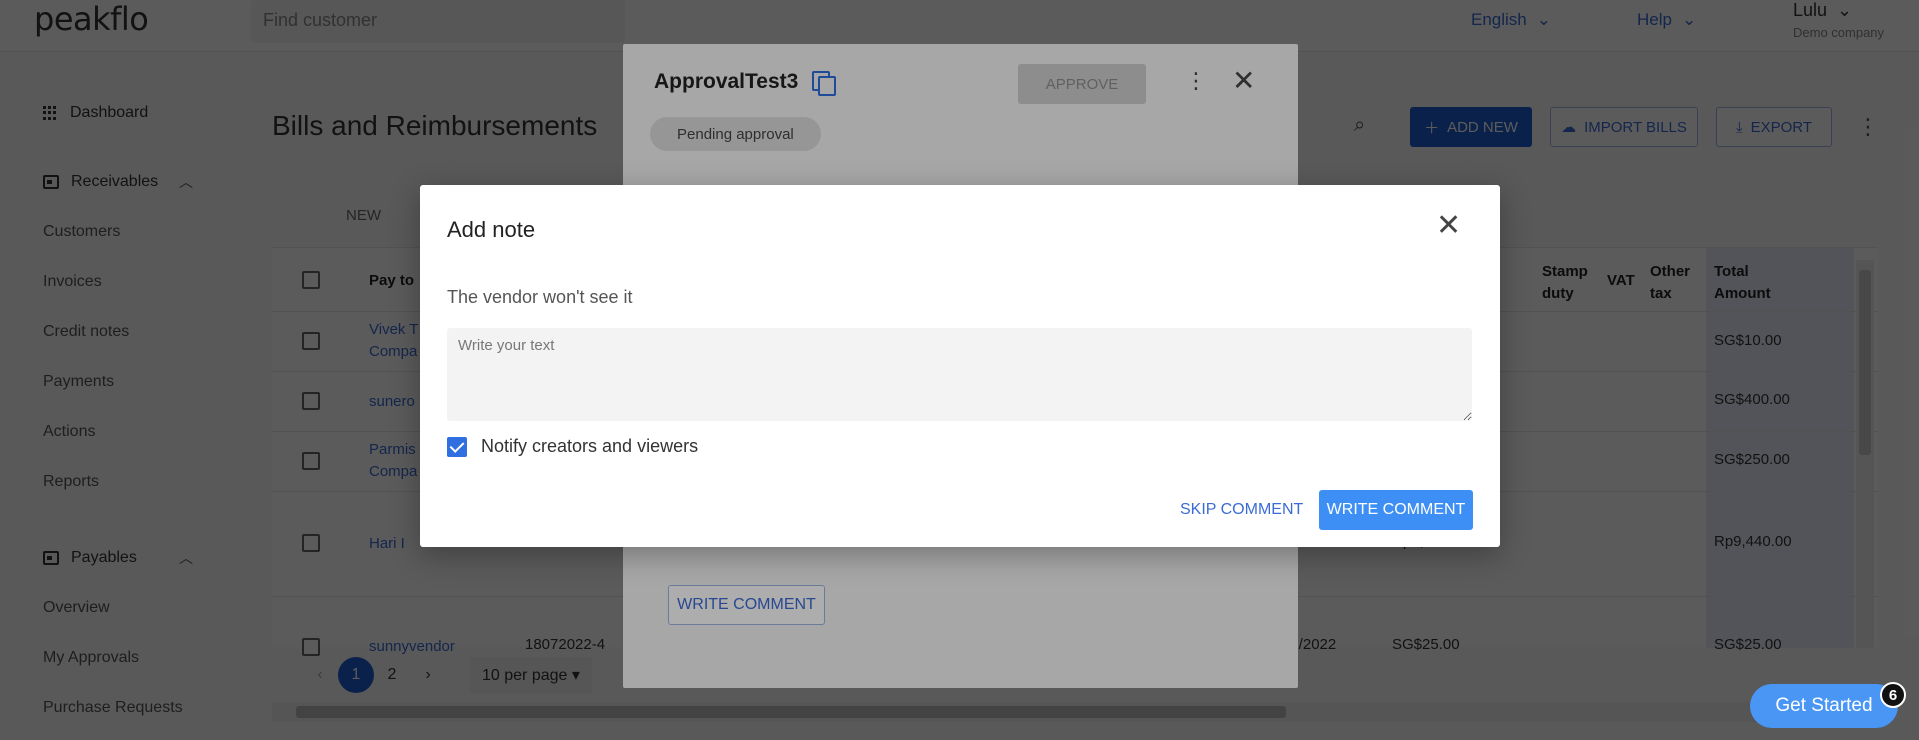 Image resolution: width=1919 pixels, height=740 pixels. Describe the element at coordinates (1824, 706) in the screenshot. I see `get-started-button: Get Started` at that location.